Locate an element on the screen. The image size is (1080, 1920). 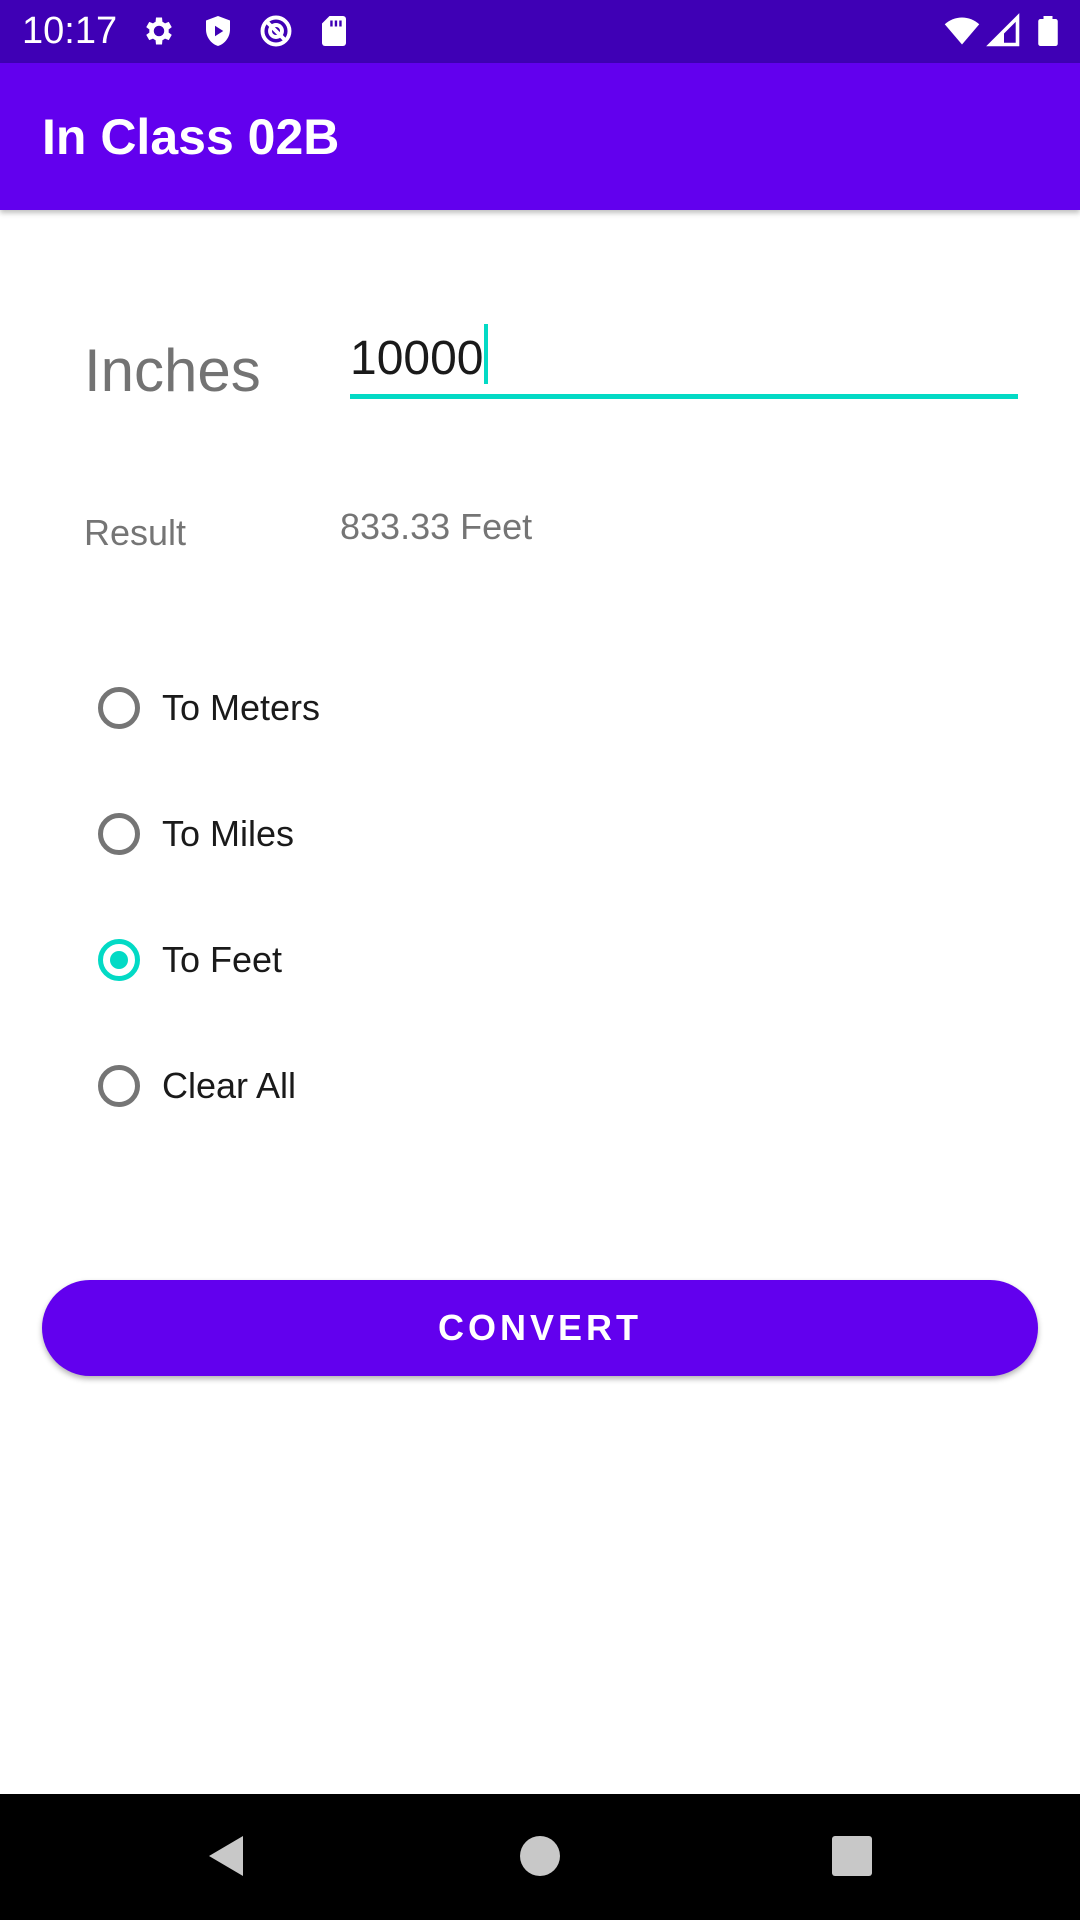
status-bar: 10:17 is located at coordinates (540, 31).